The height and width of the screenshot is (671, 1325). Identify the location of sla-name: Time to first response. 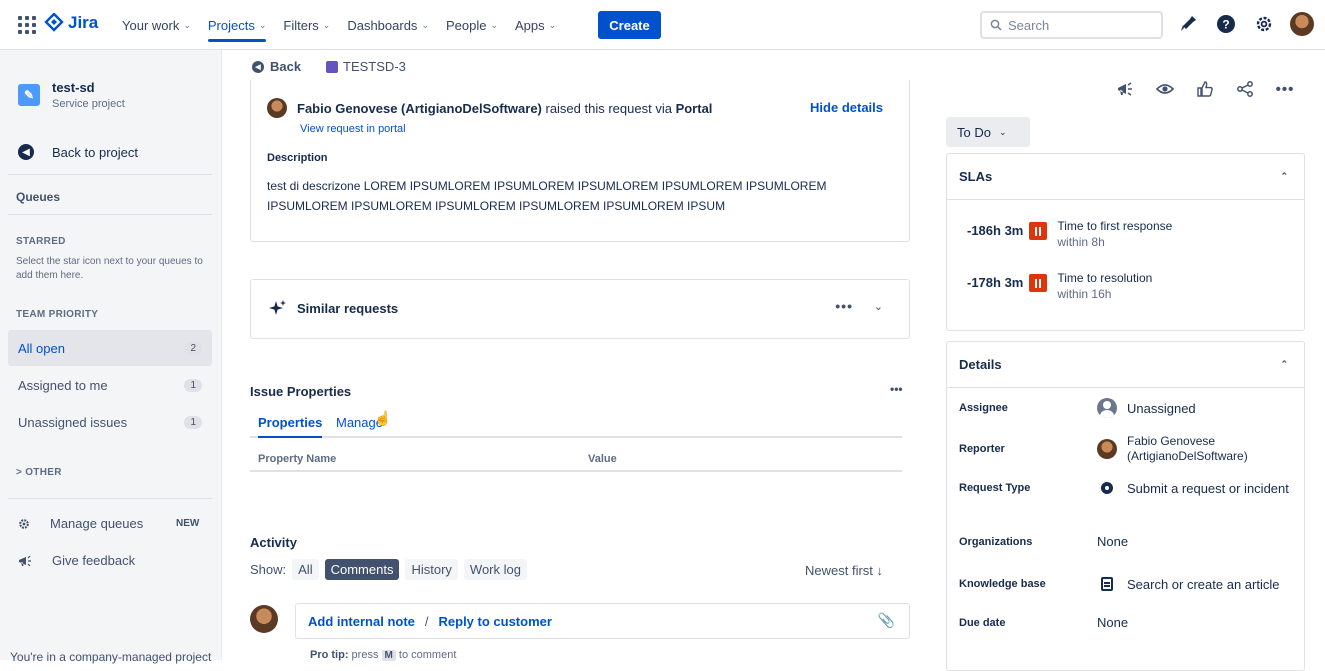
(1115, 226).